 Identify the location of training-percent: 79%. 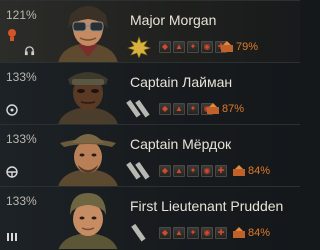
(247, 47).